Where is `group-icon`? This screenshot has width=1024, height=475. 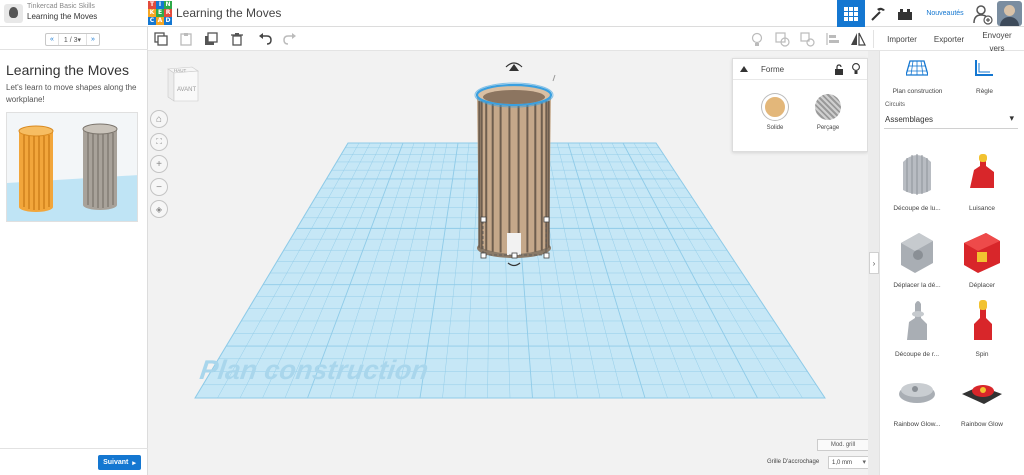
group-icon is located at coordinates (782, 39).